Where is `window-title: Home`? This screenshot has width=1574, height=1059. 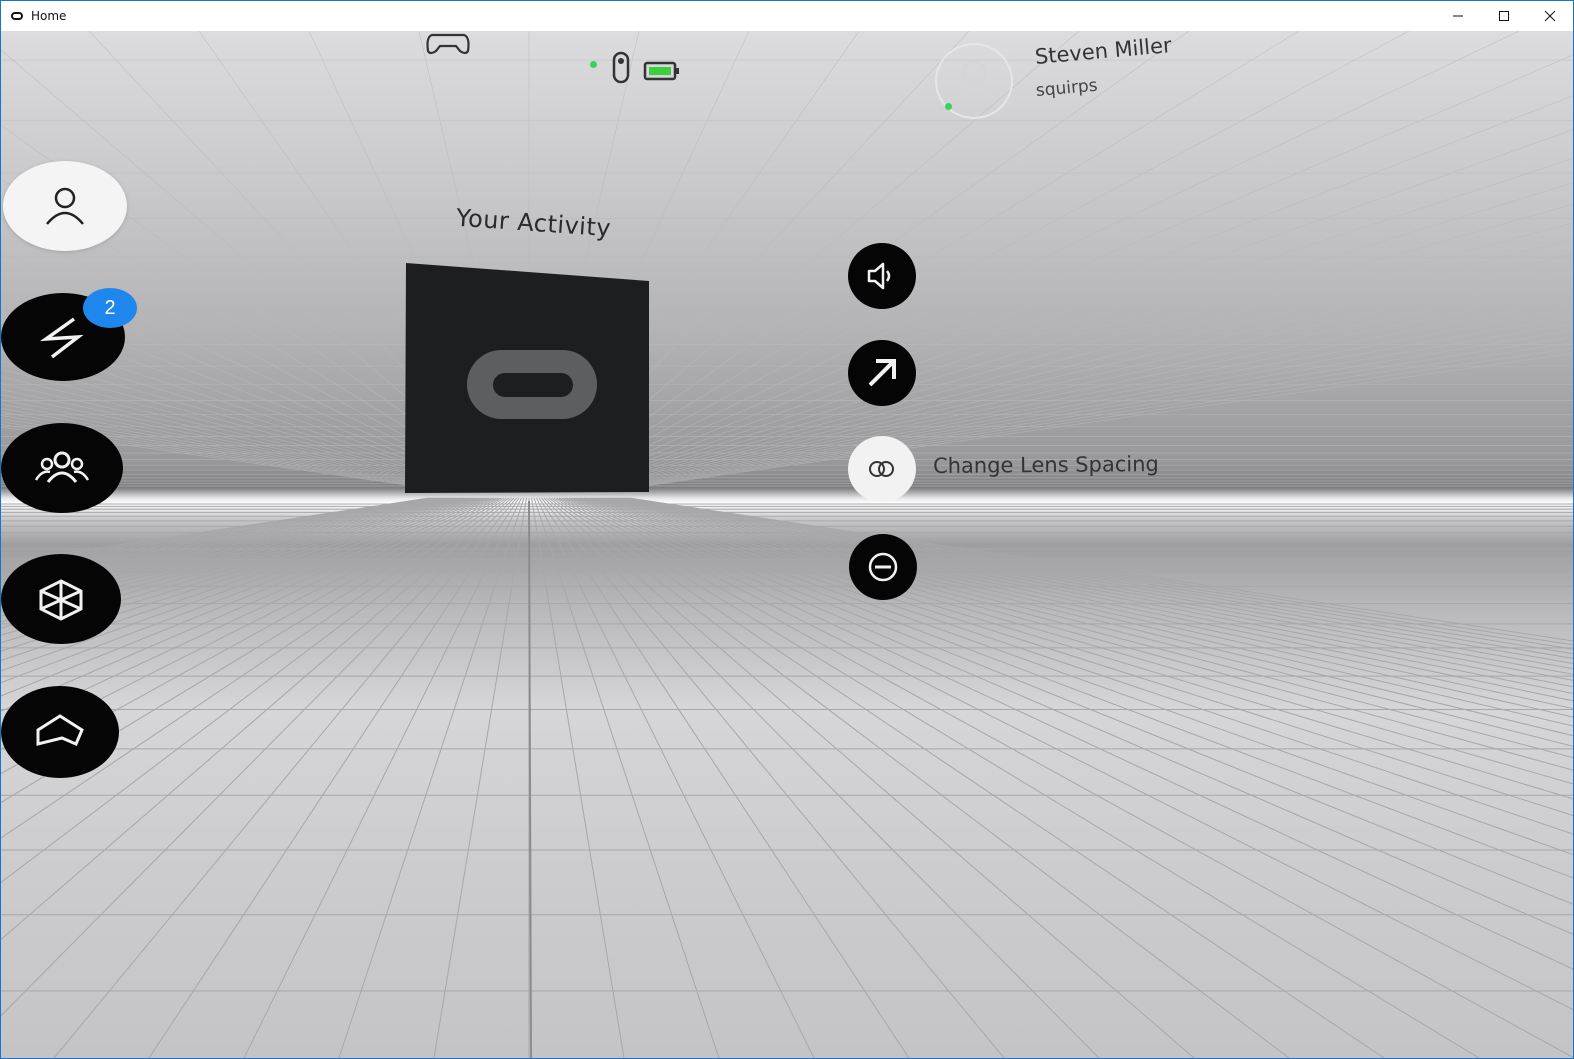 window-title: Home is located at coordinates (49, 16).